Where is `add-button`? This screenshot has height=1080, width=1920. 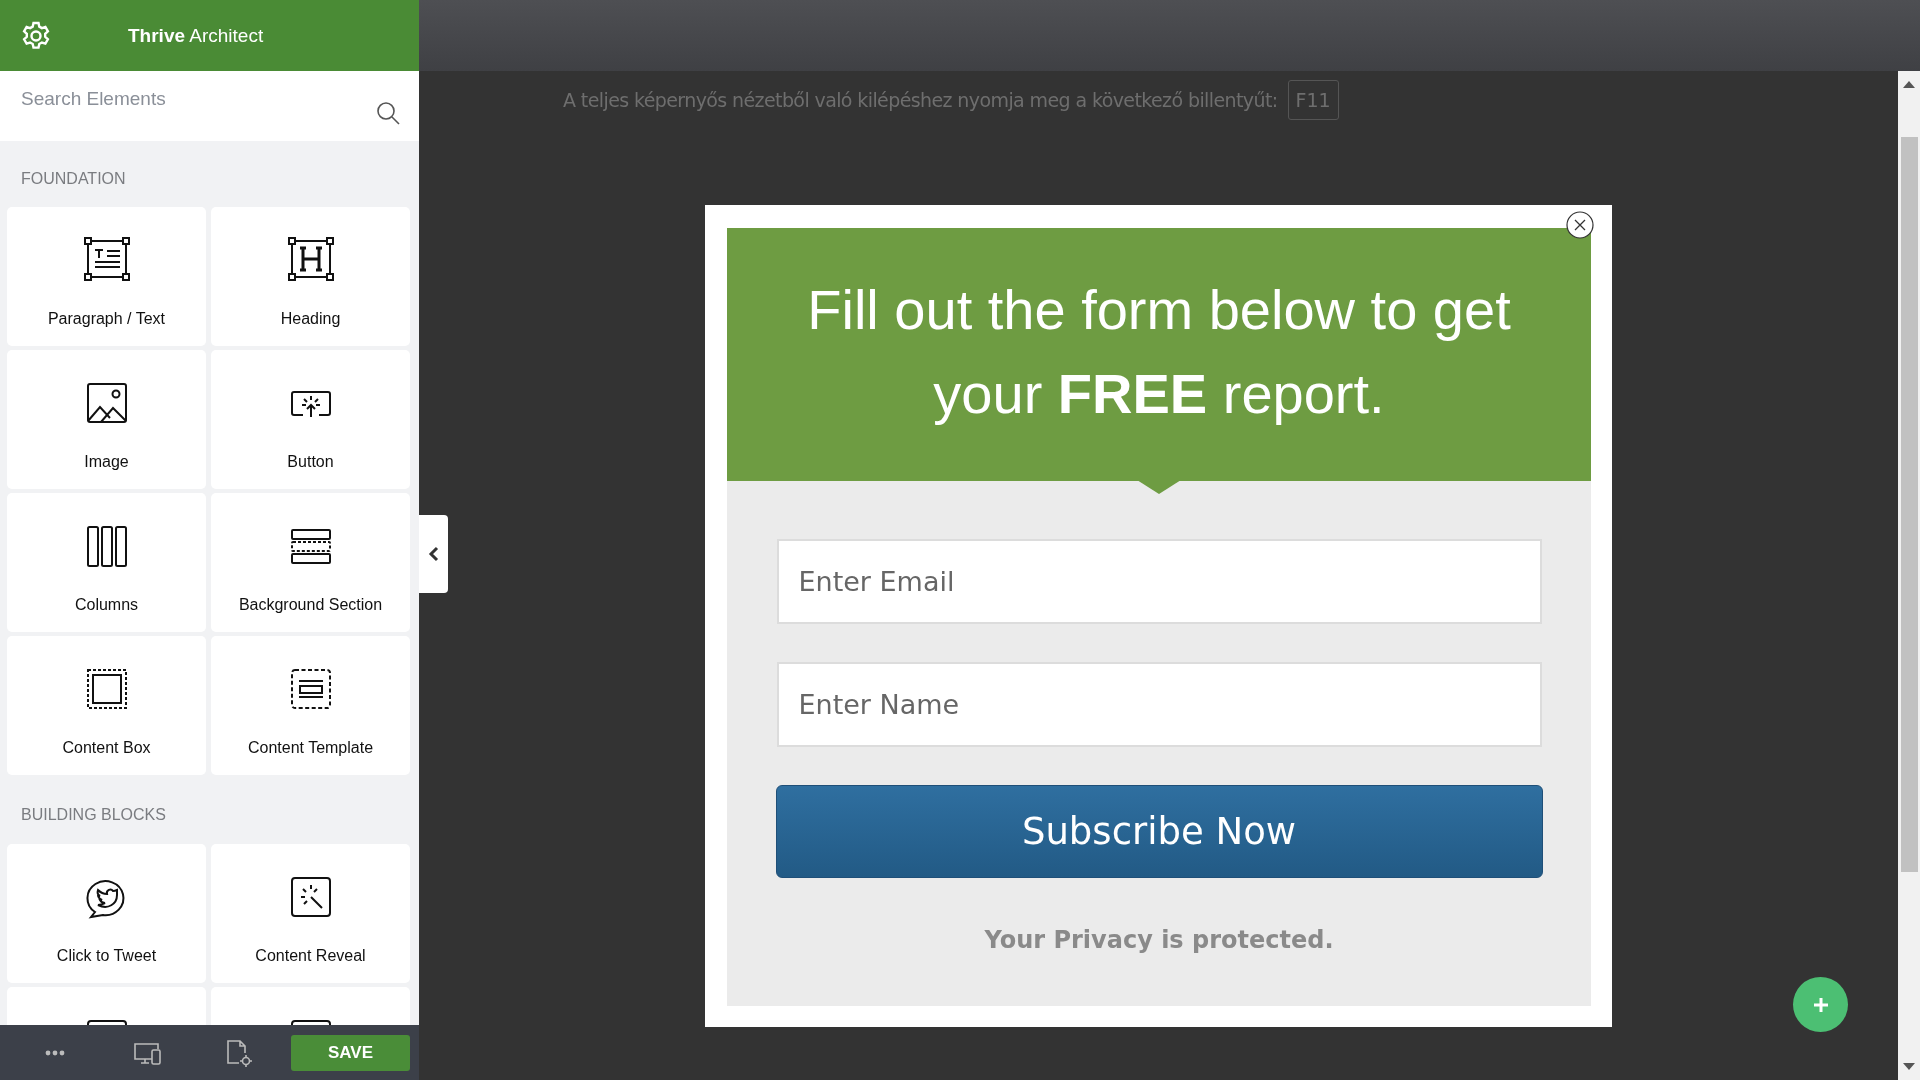
add-button is located at coordinates (1820, 1004).